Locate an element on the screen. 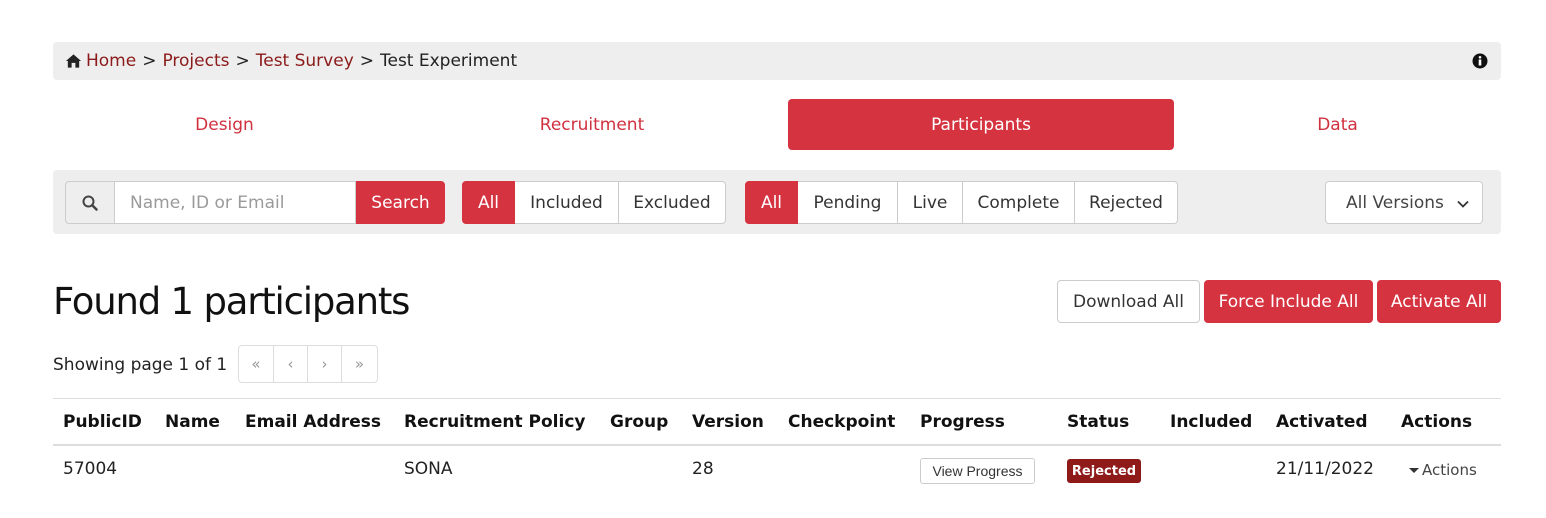 The image size is (1546, 518). inclusion-filter: All Included Excluded is located at coordinates (594, 202).